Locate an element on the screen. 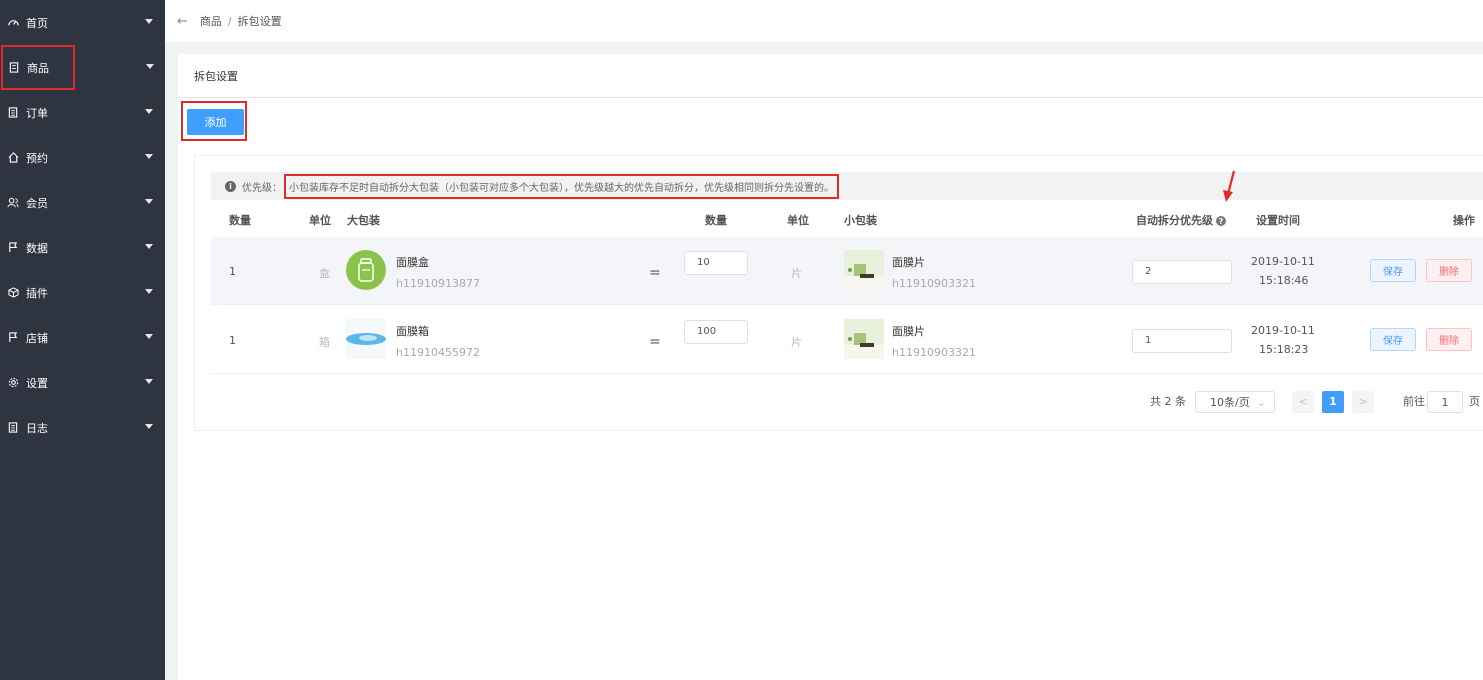  sidebar-item-settings: 设置 is located at coordinates (82, 382).